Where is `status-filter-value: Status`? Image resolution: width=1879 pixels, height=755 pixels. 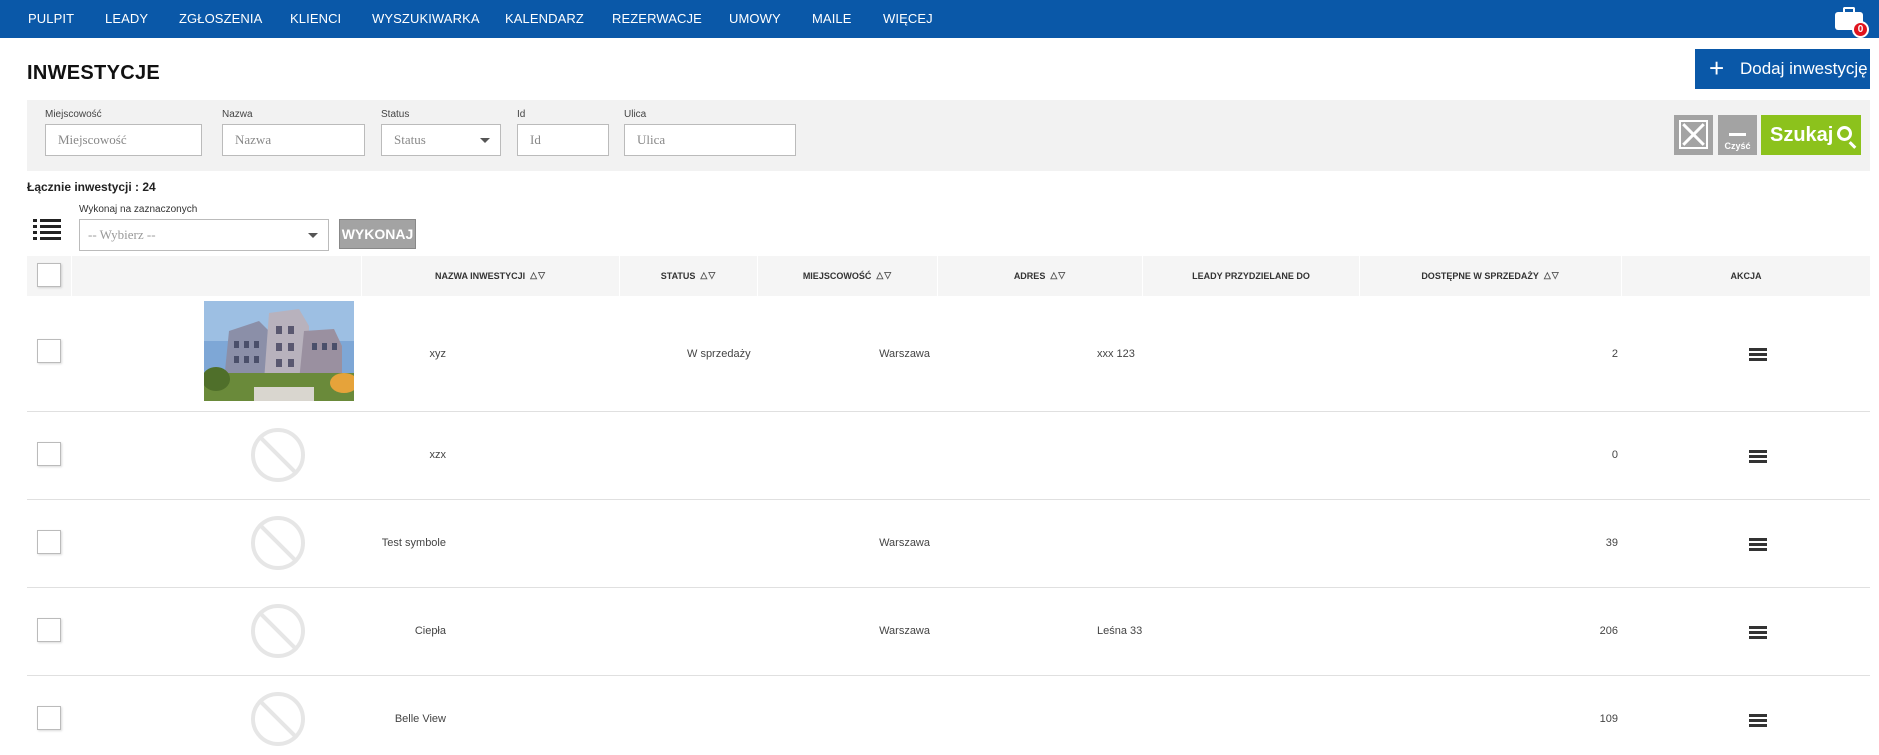
status-filter-value: Status is located at coordinates (410, 139).